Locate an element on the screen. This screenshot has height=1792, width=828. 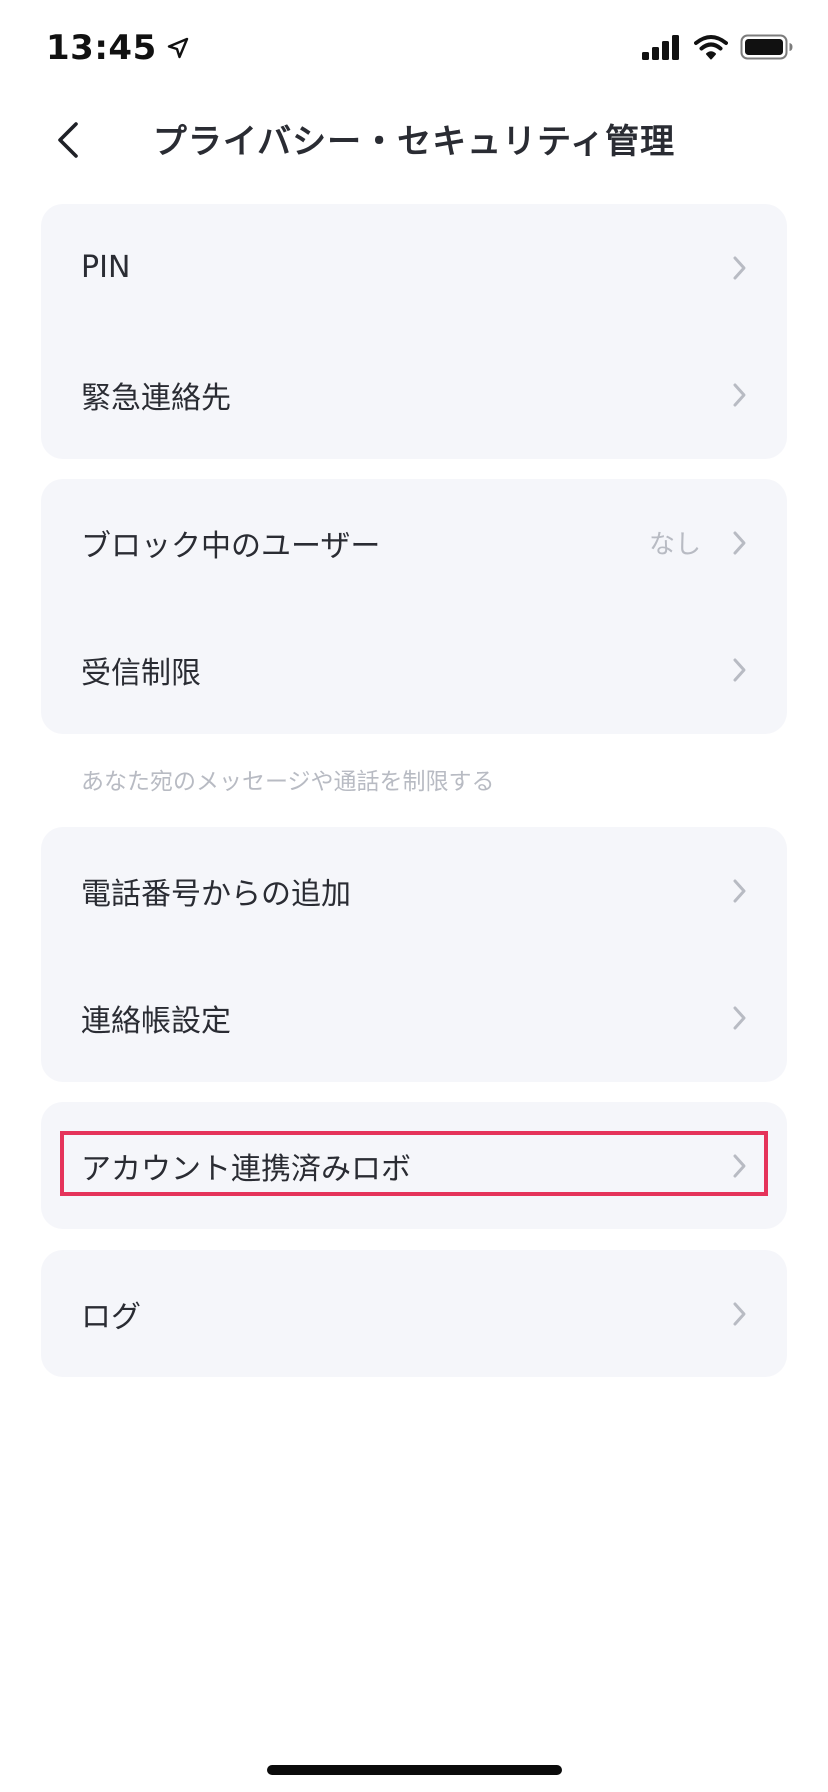
row-logs: ログ is located at coordinates (414, 1313).